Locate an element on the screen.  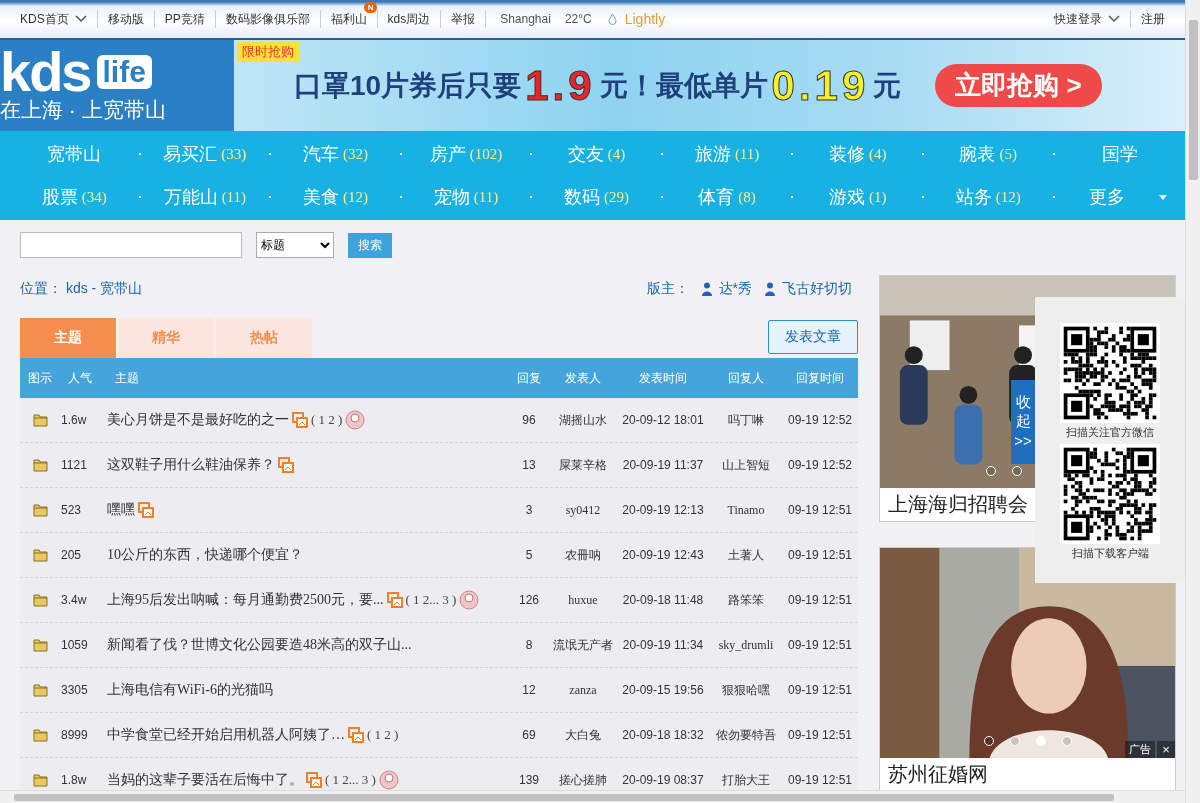
replier-cell-text: Tinamo is located at coordinates (746, 510).